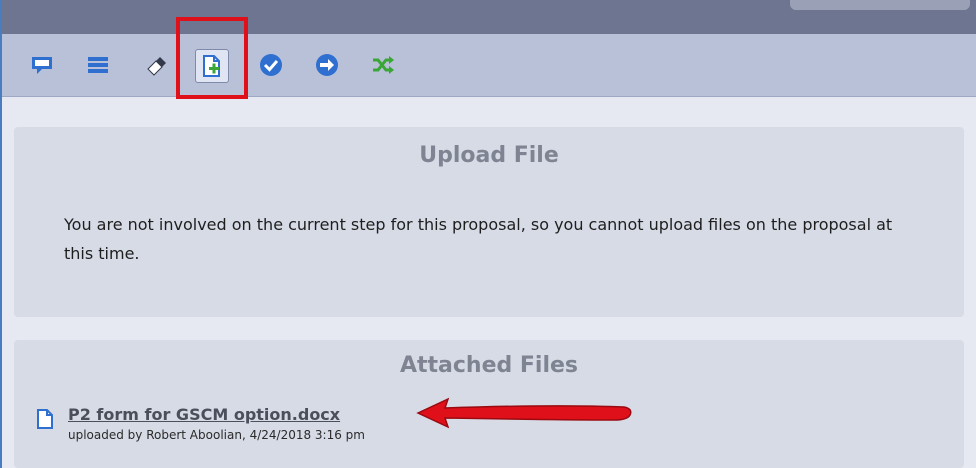 The image size is (976, 468). What do you see at coordinates (489, 65) in the screenshot?
I see `toolbar` at bounding box center [489, 65].